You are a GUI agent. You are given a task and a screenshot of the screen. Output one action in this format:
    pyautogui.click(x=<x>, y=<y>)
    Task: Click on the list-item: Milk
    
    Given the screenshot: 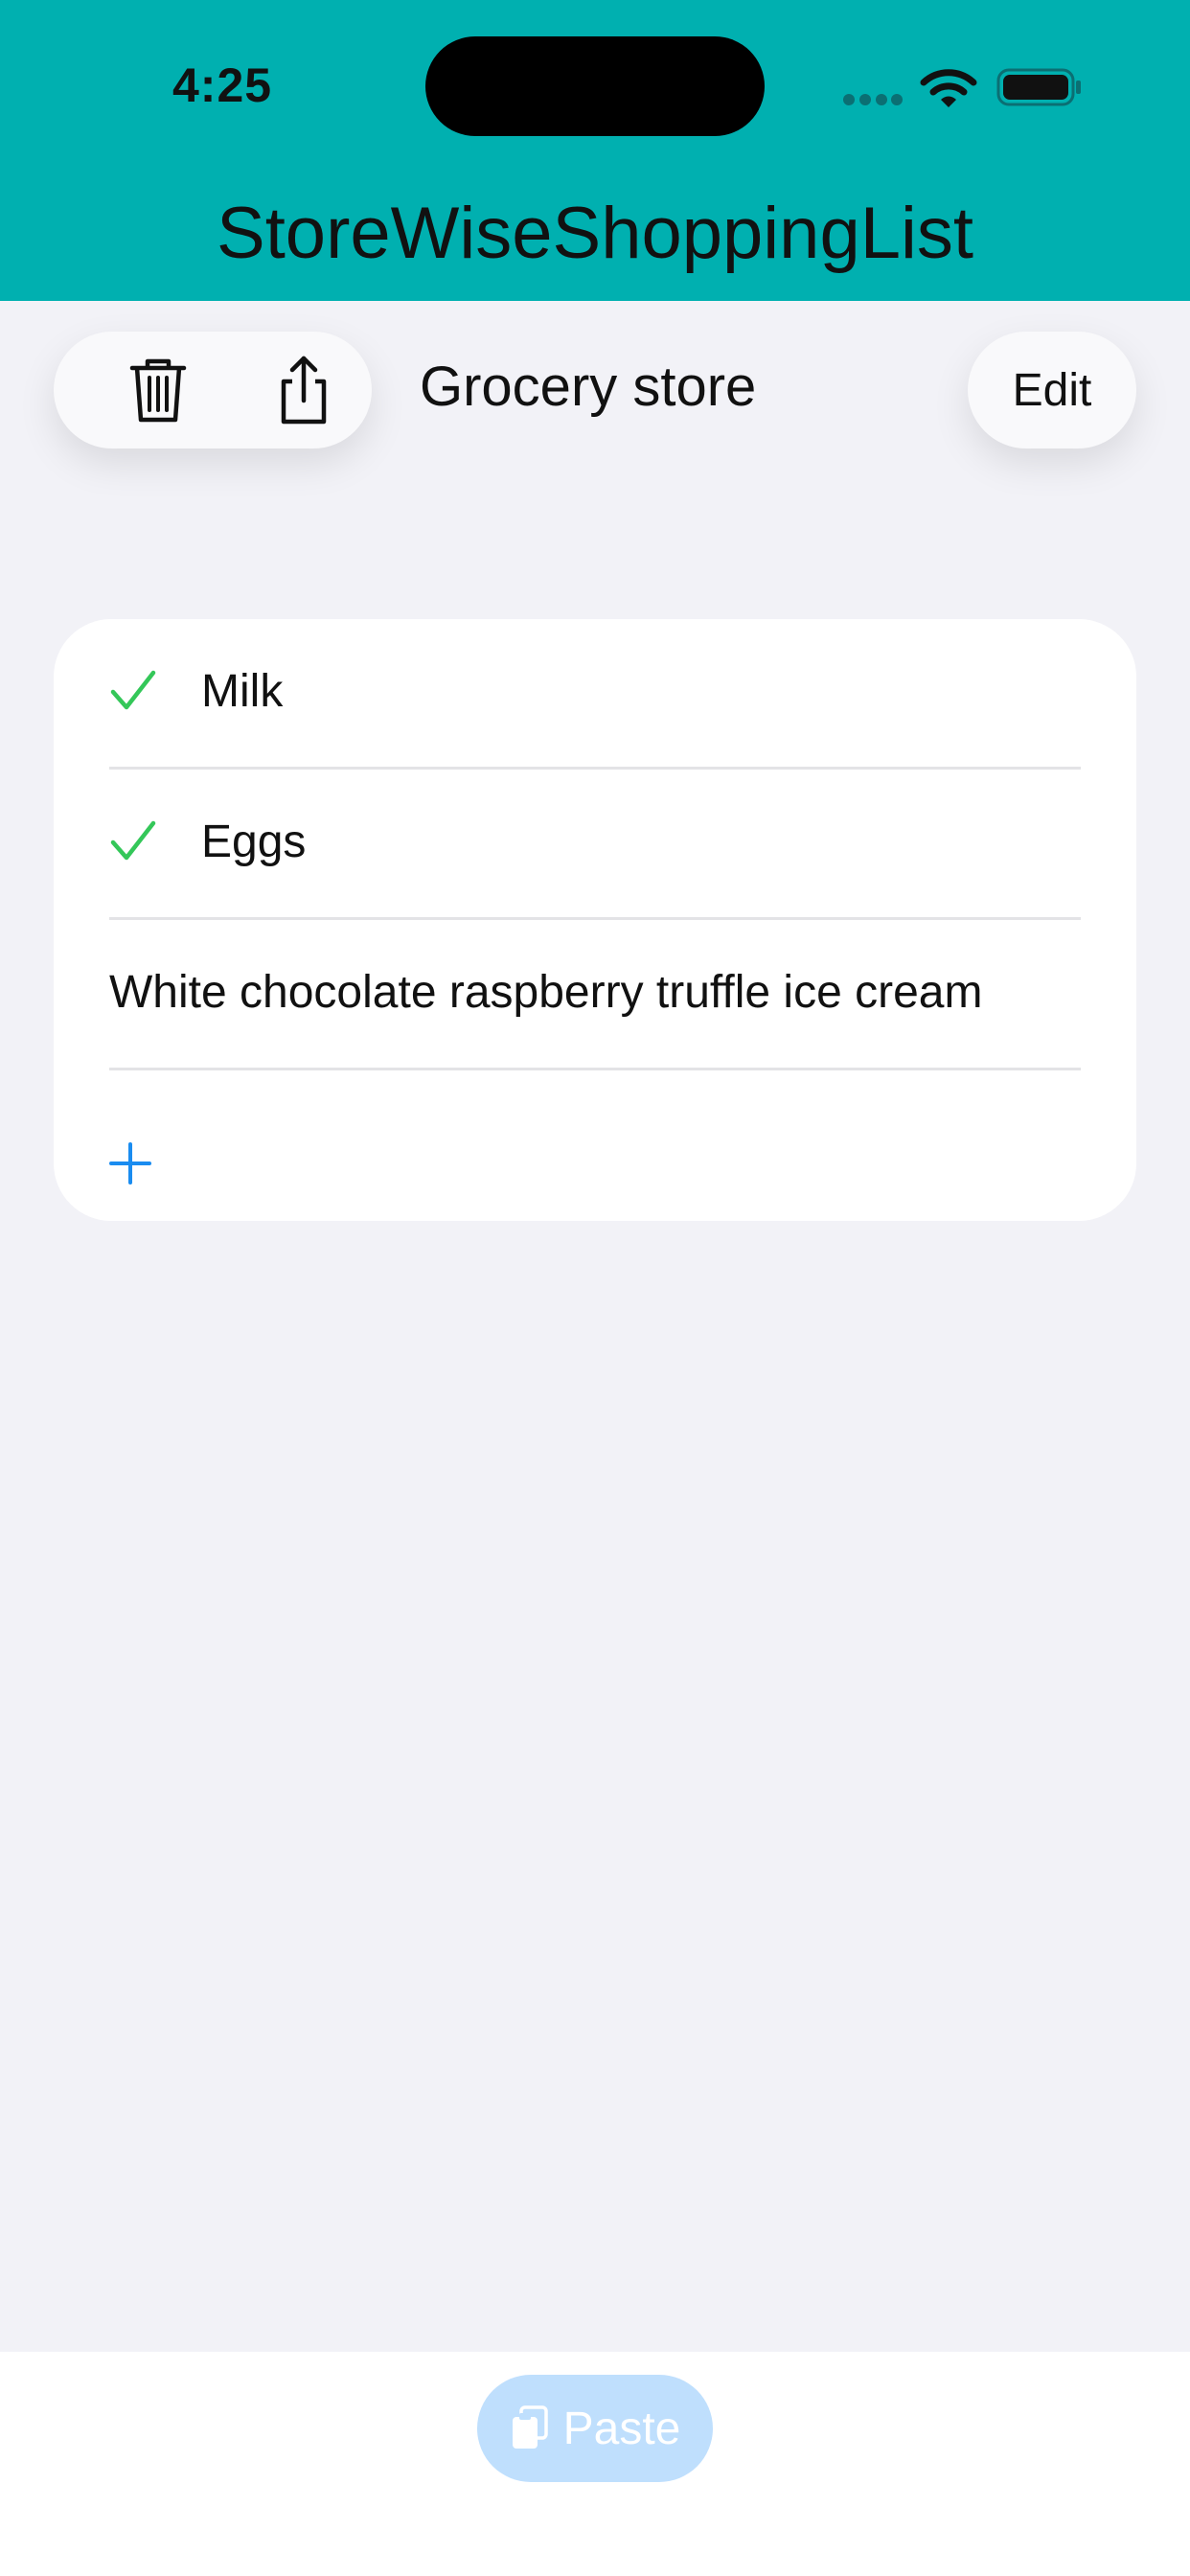 What is the action you would take?
    pyautogui.click(x=595, y=694)
    